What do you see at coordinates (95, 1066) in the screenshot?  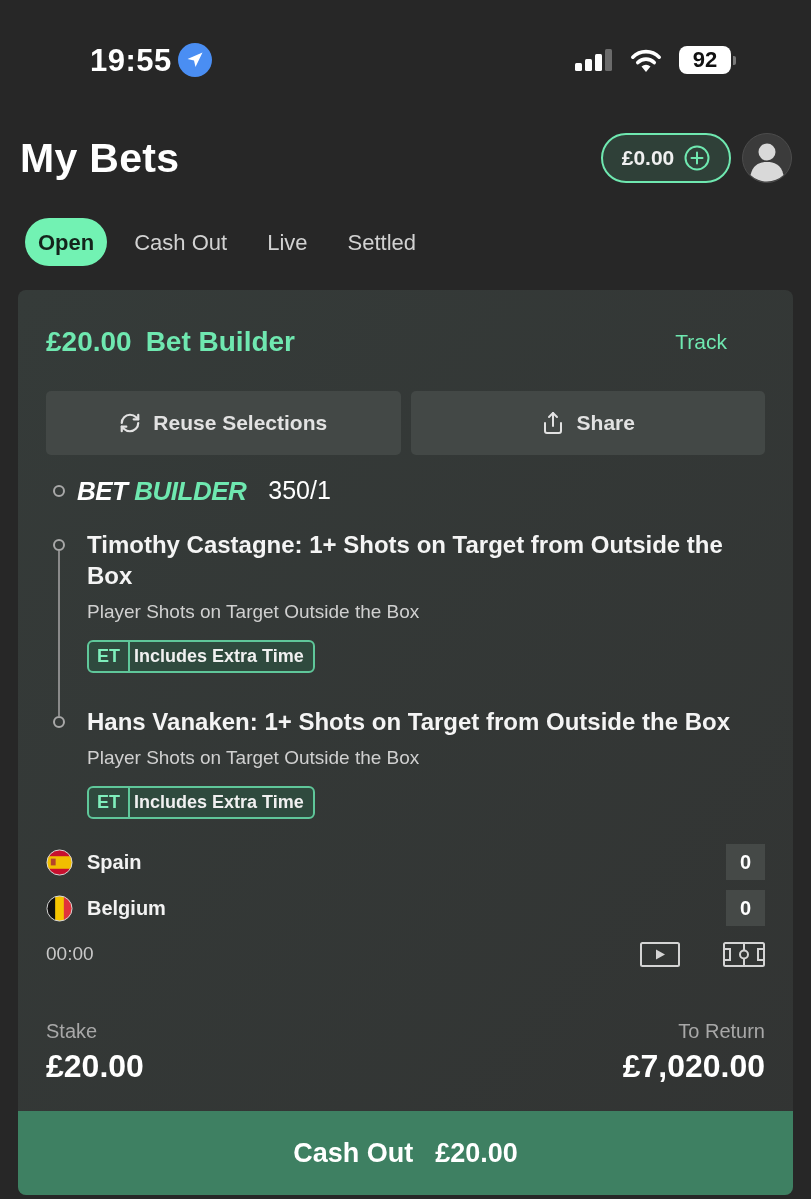 I see `stake-value: £20.00` at bounding box center [95, 1066].